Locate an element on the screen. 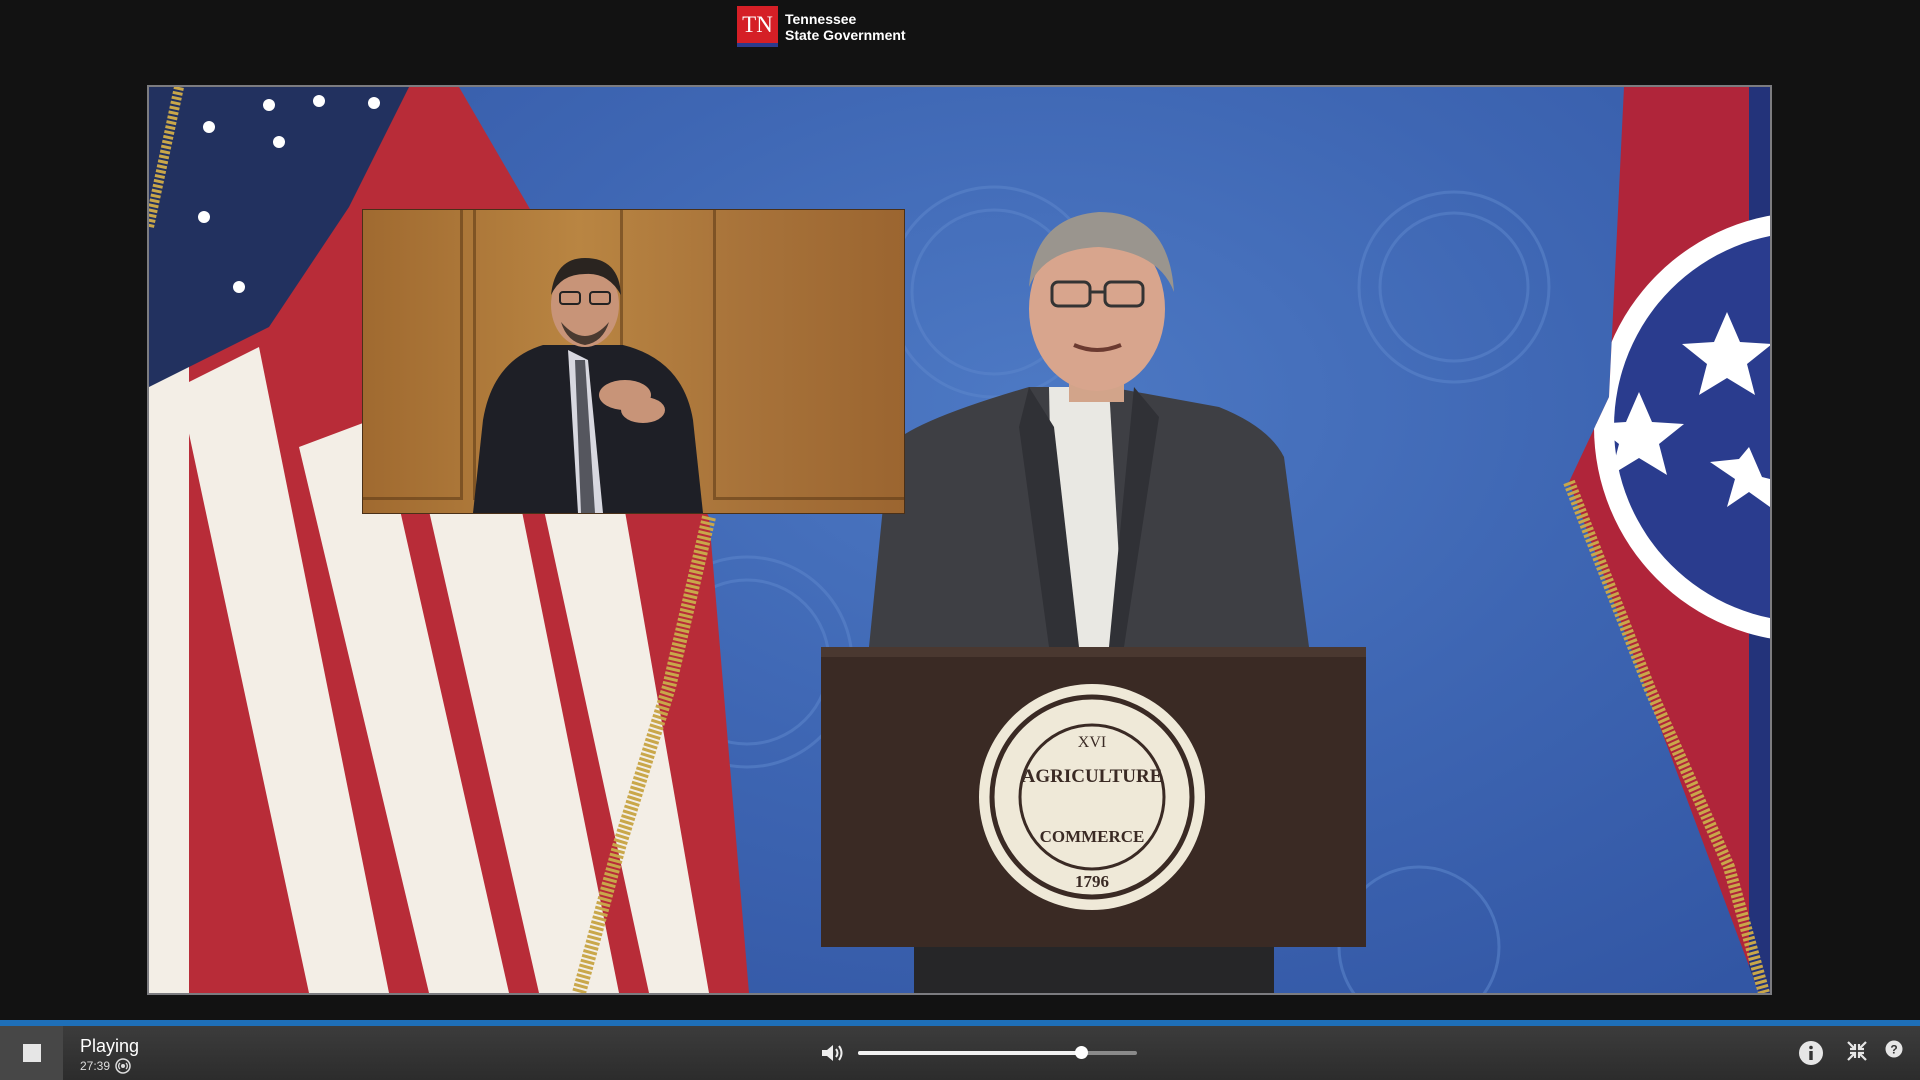 The height and width of the screenshot is (1080, 1920). status-label: Playing is located at coordinates (110, 1046).